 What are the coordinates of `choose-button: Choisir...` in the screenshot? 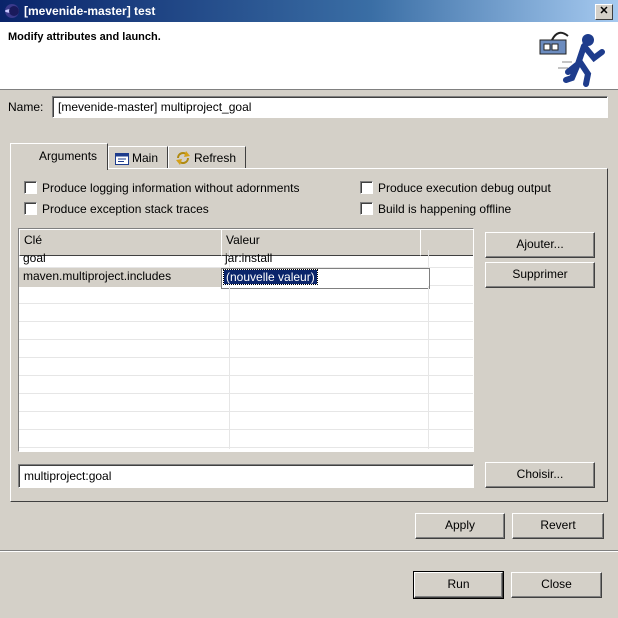 It's located at (540, 475).